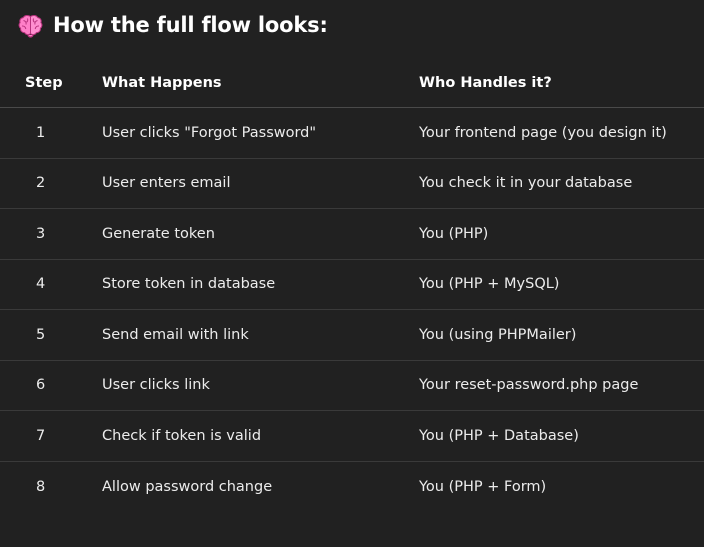 This screenshot has width=704, height=547. Describe the element at coordinates (44, 82) in the screenshot. I see `column-header-step: Step` at that location.